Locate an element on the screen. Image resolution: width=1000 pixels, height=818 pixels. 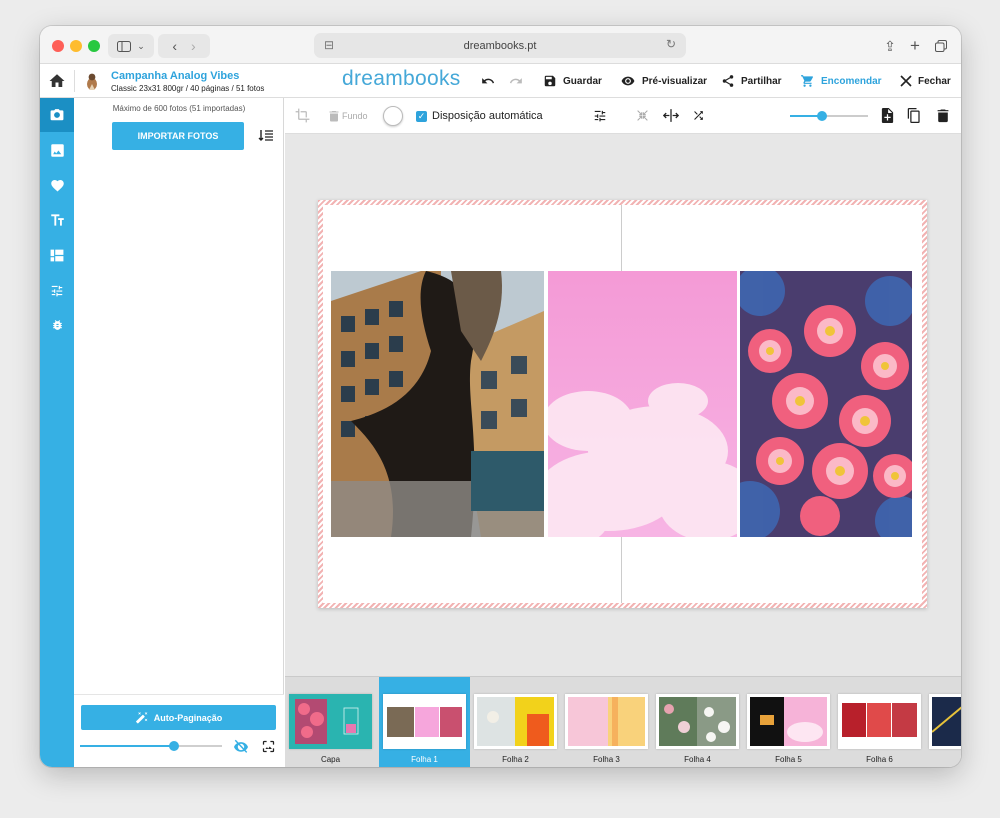
magic-wand-icon is located at coordinates (141, 718).